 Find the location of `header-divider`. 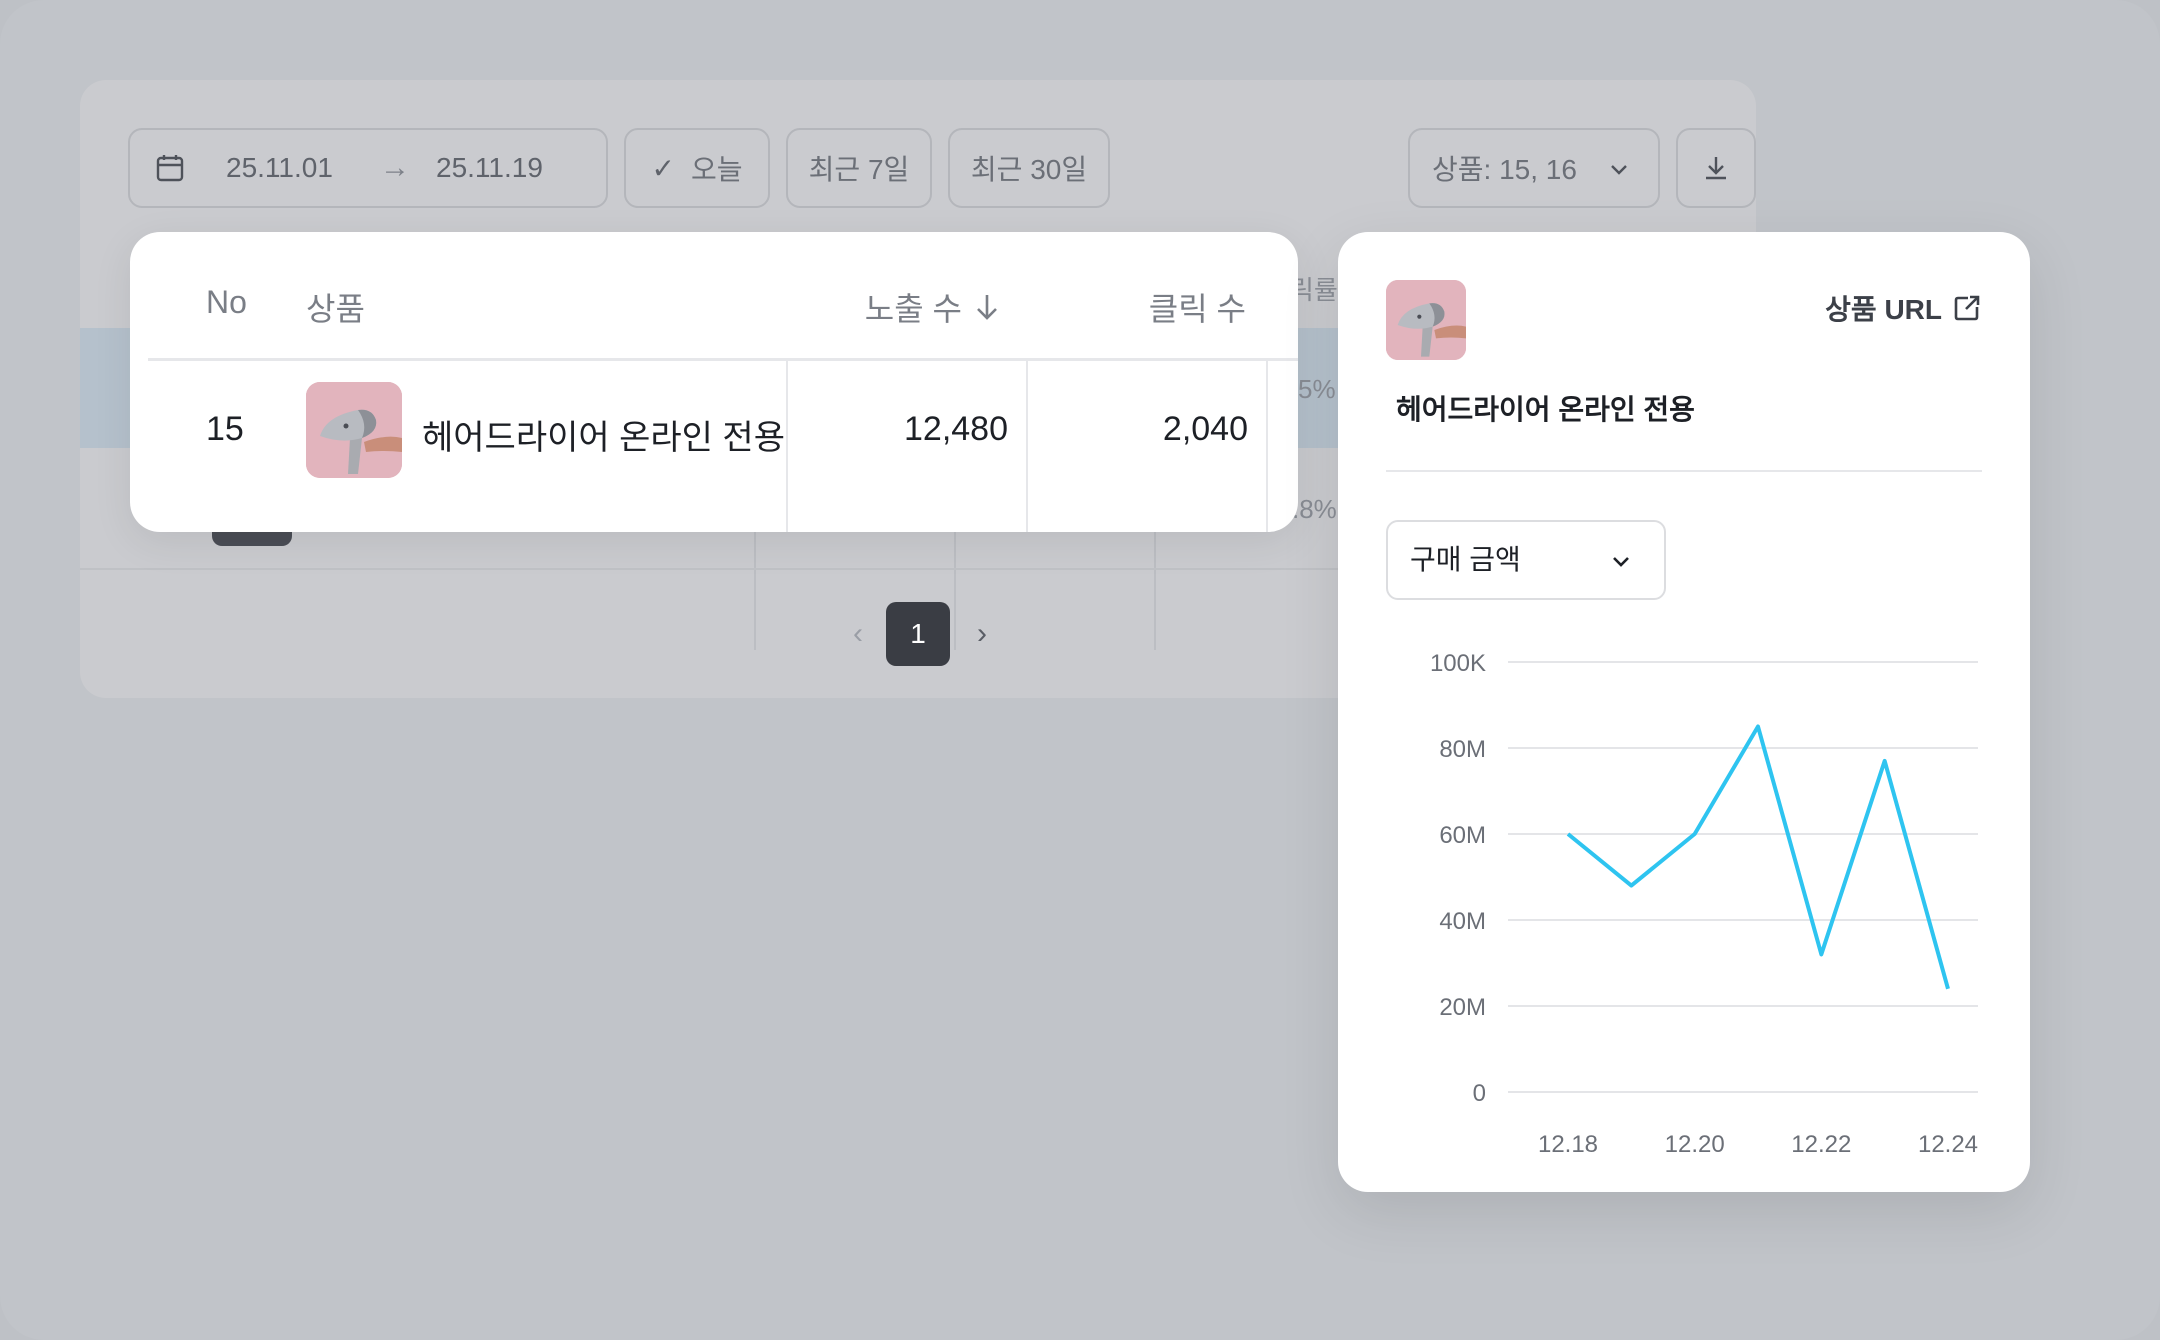

header-divider is located at coordinates (723, 359).